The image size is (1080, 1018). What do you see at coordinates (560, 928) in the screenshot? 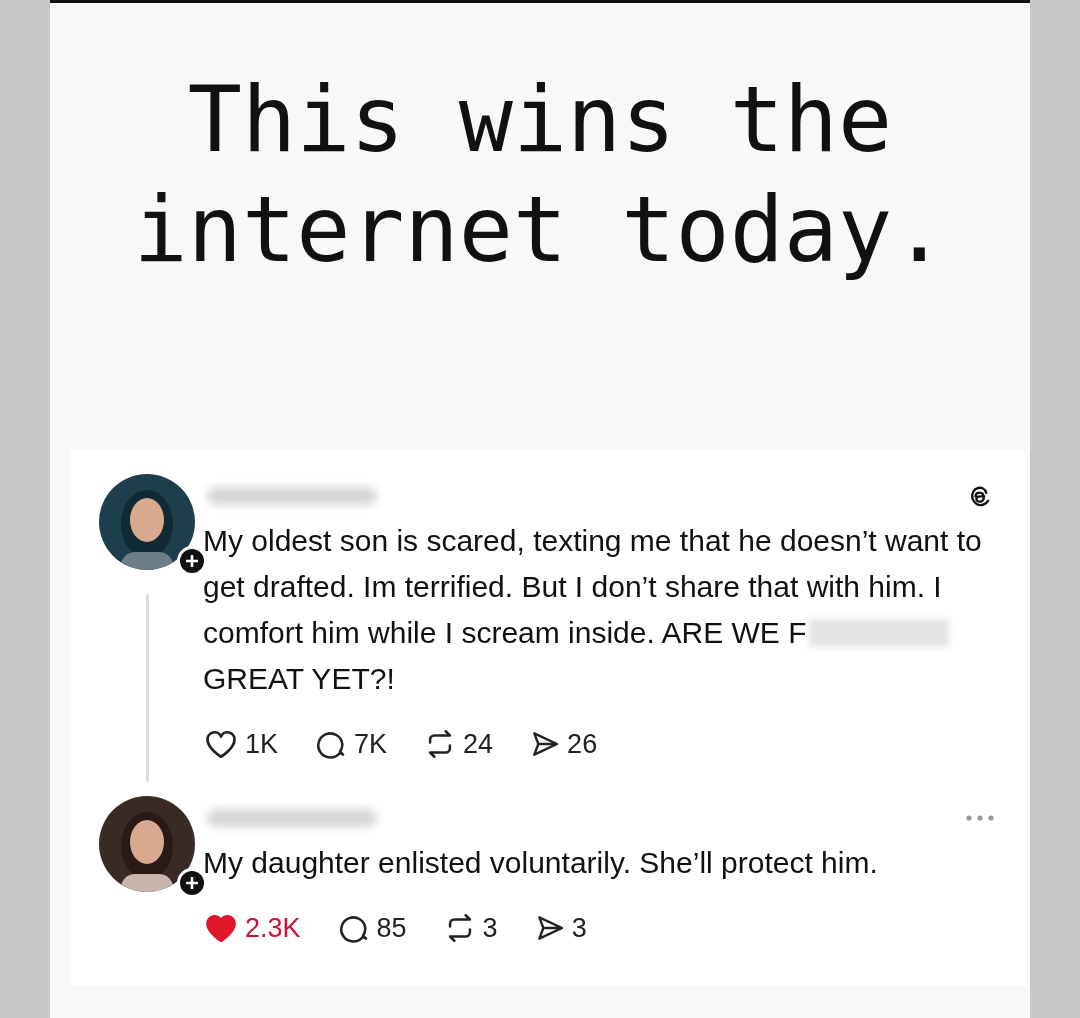
I see `share-button: 3` at bounding box center [560, 928].